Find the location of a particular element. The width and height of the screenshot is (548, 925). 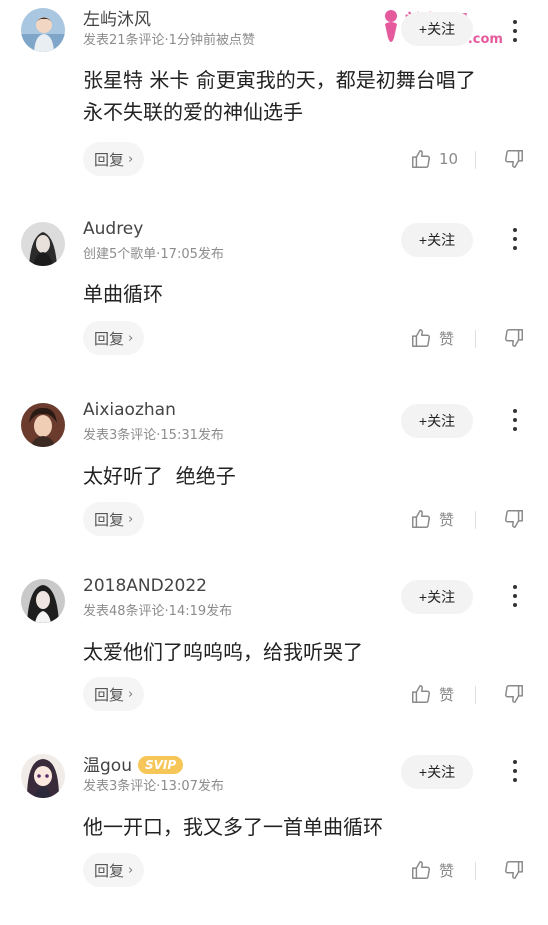

comment-text: 单曲循环 is located at coordinates (123, 294).